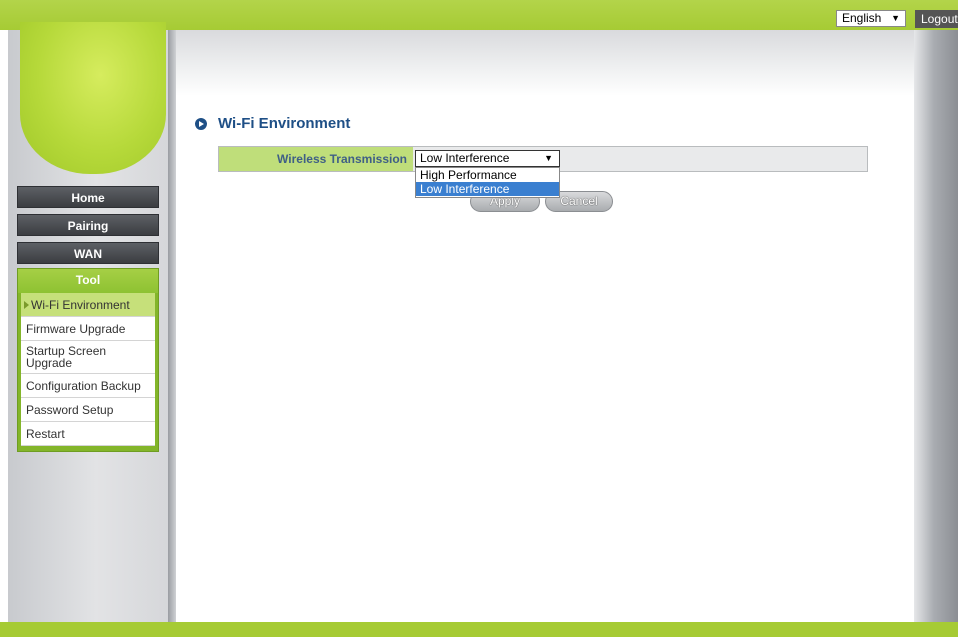 Image resolution: width=958 pixels, height=637 pixels. I want to click on submenu-wifi-environment: Wi-Fi Environment, so click(88, 305).